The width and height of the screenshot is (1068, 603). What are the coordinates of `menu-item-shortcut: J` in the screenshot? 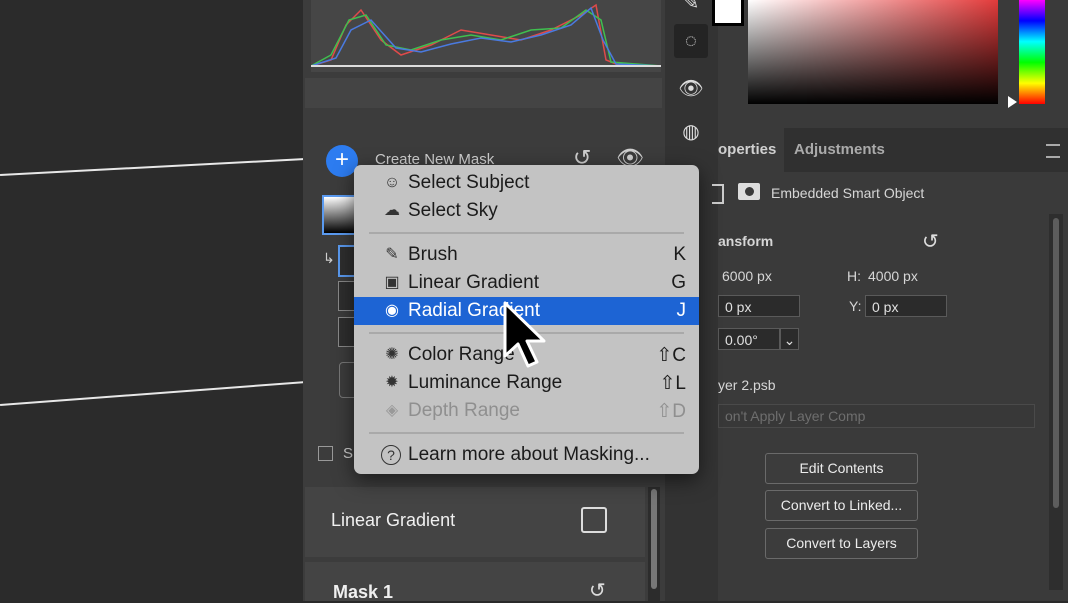 It's located at (681, 310).